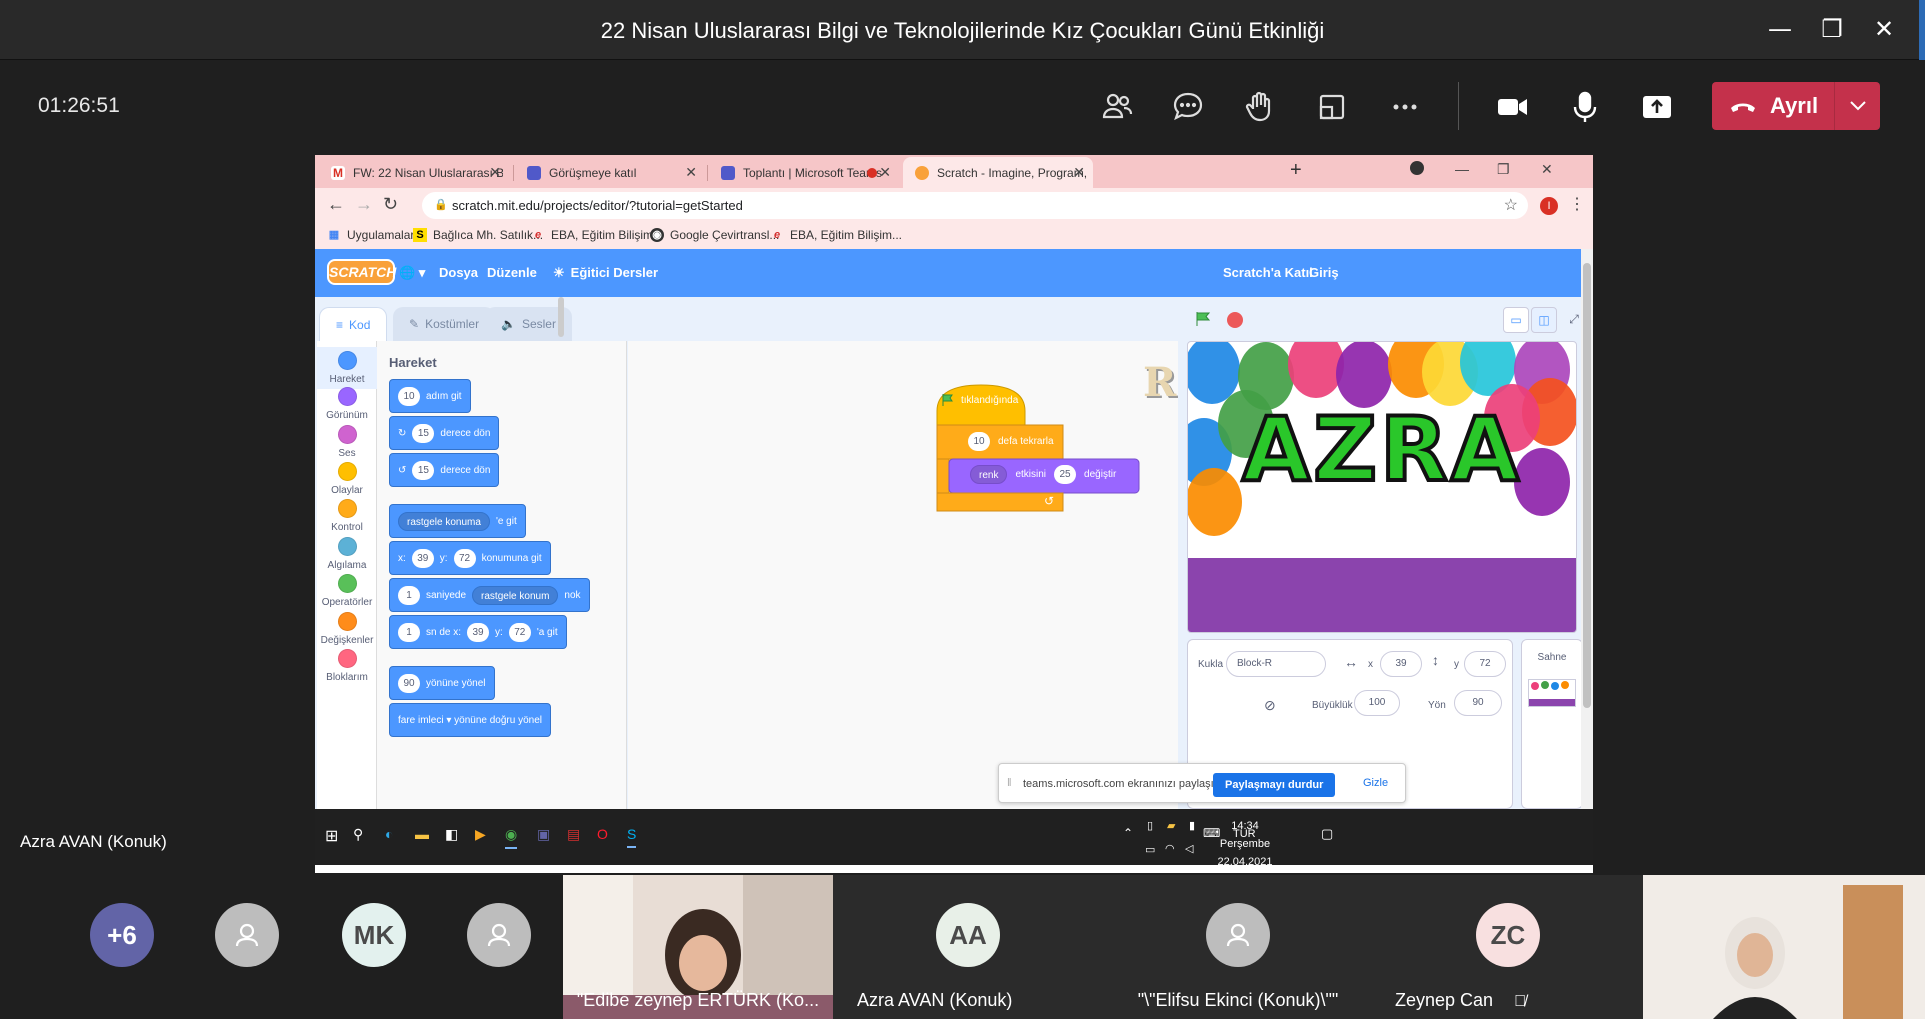 This screenshot has height=1019, width=1925. What do you see at coordinates (1832, 29) in the screenshot?
I see `restore-button: ❐` at bounding box center [1832, 29].